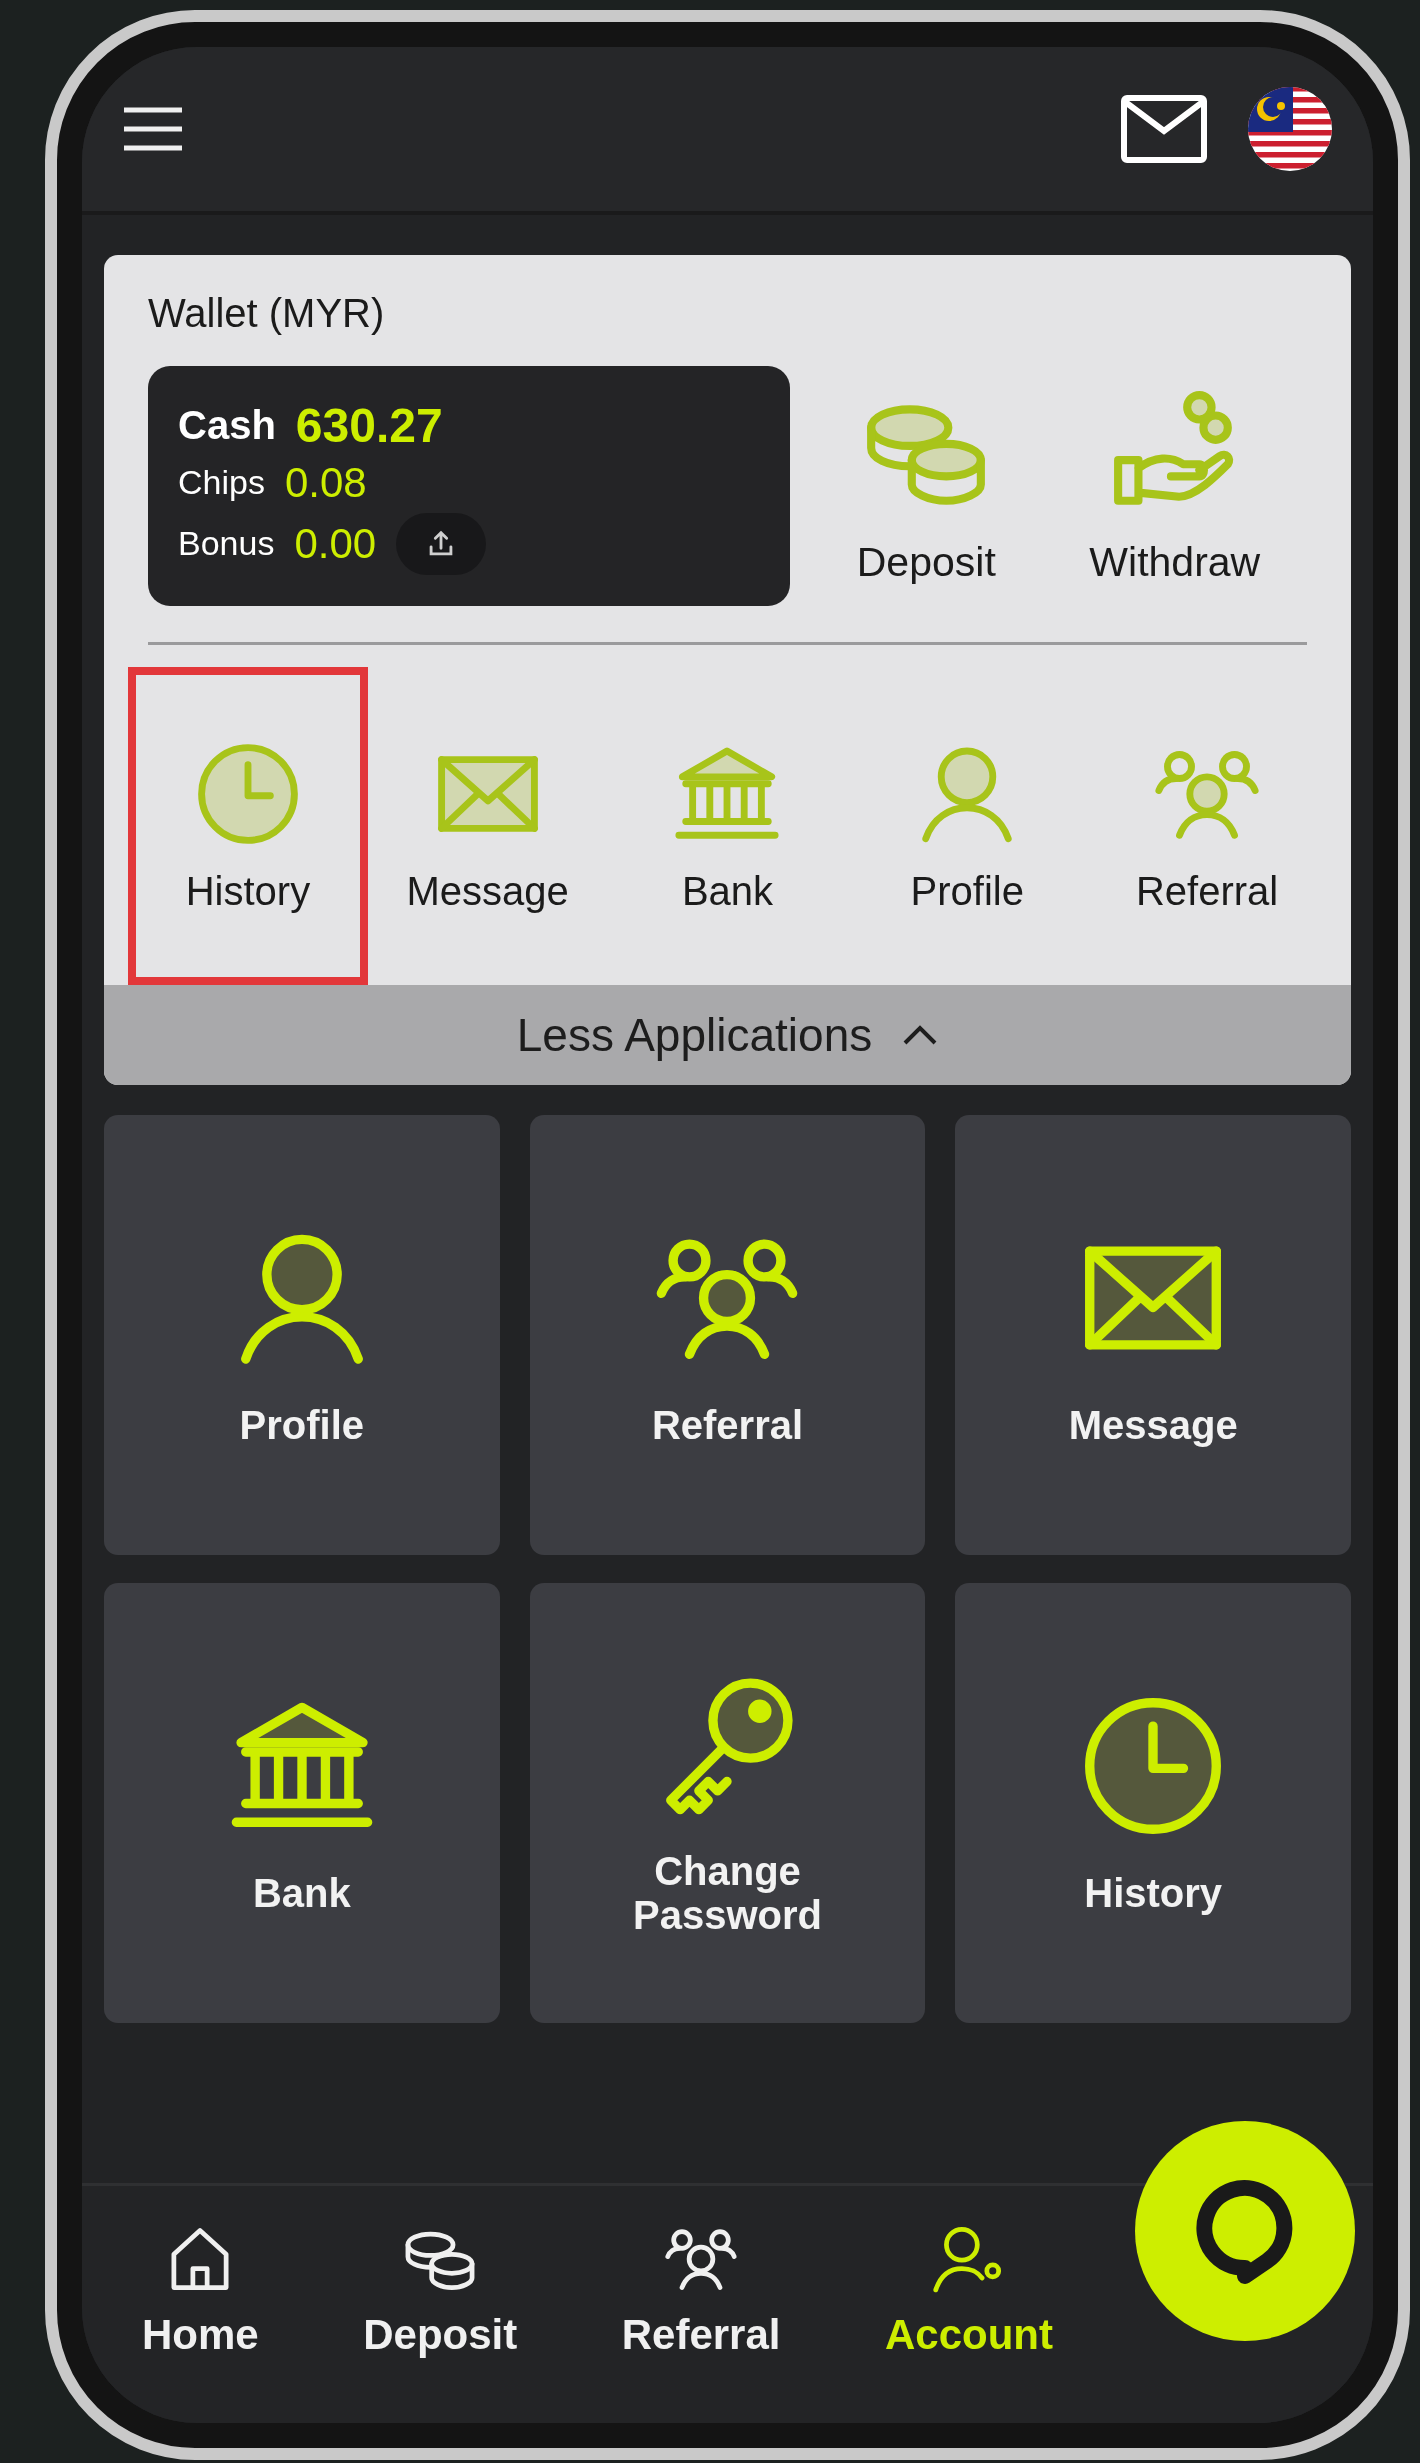 Image resolution: width=1420 pixels, height=2463 pixels. What do you see at coordinates (727, 826) in the screenshot?
I see `shortcut-item: Bank` at bounding box center [727, 826].